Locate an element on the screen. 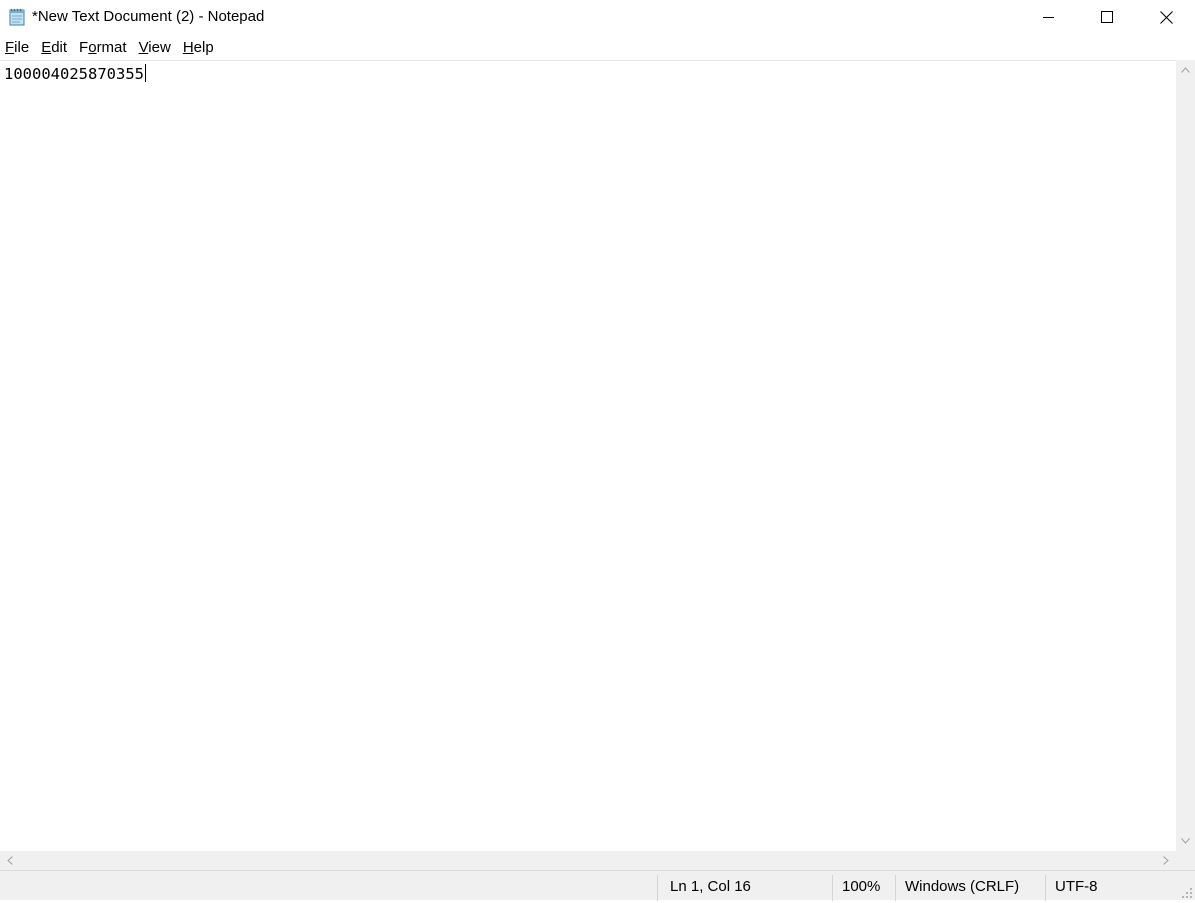  menu-bar: File Edit Format View Help is located at coordinates (597, 48).